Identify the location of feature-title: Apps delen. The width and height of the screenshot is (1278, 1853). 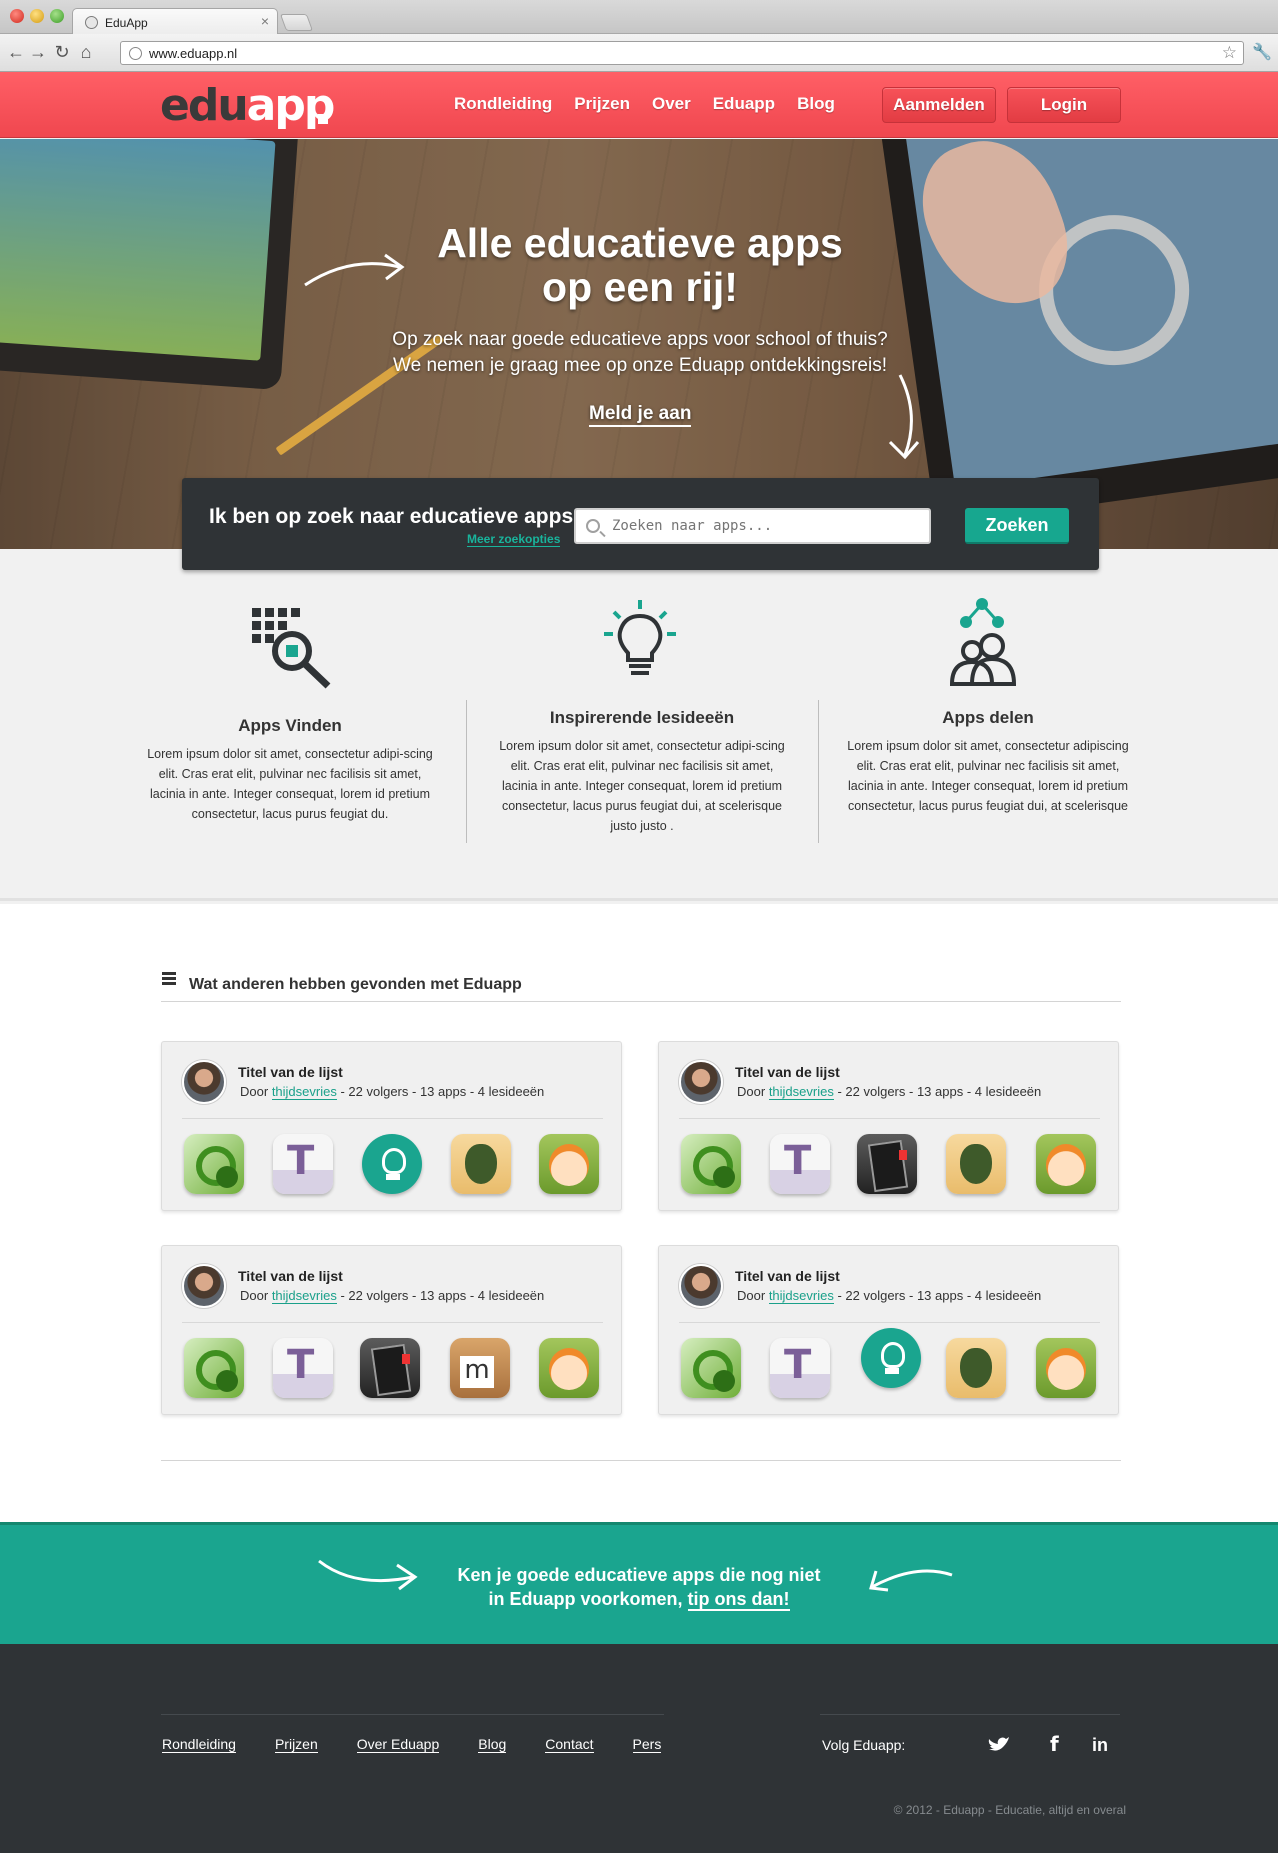
(988, 717).